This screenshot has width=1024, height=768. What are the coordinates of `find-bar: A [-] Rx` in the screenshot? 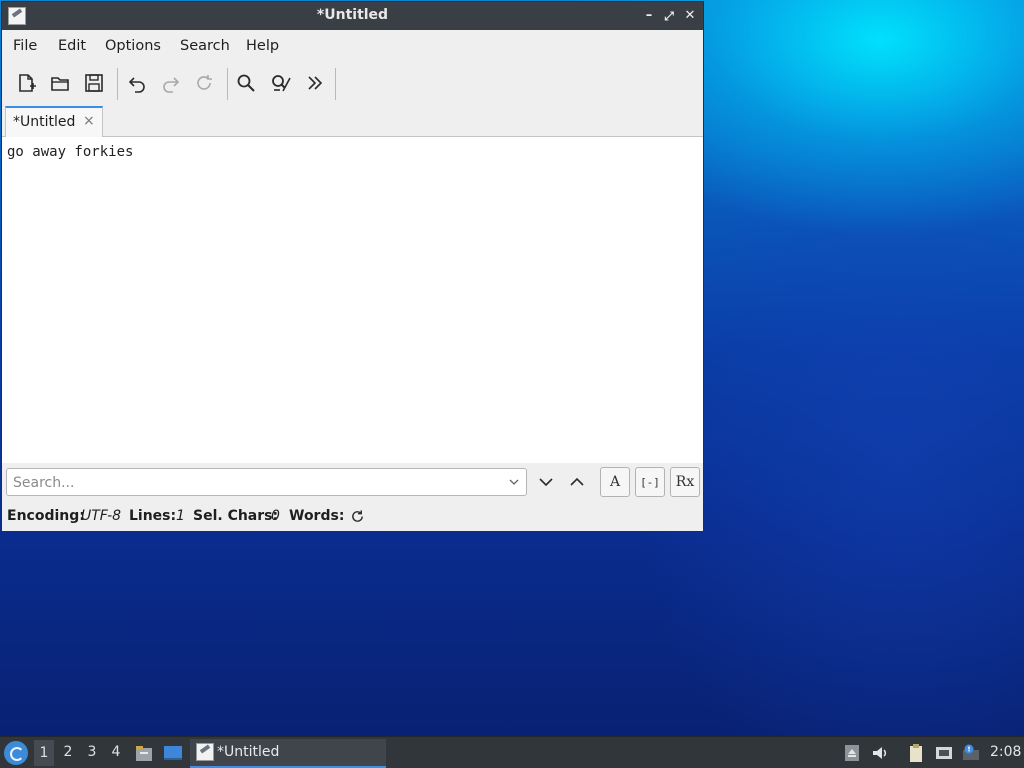 It's located at (352, 483).